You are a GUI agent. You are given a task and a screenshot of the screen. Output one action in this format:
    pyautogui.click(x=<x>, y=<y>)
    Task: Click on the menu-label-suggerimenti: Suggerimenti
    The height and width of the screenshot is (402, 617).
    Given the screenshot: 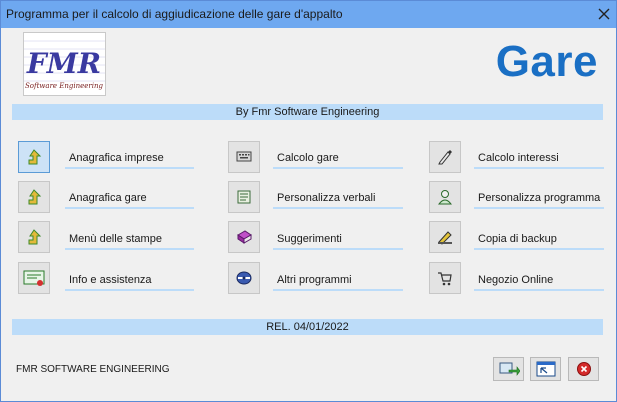 What is the action you would take?
    pyautogui.click(x=338, y=240)
    